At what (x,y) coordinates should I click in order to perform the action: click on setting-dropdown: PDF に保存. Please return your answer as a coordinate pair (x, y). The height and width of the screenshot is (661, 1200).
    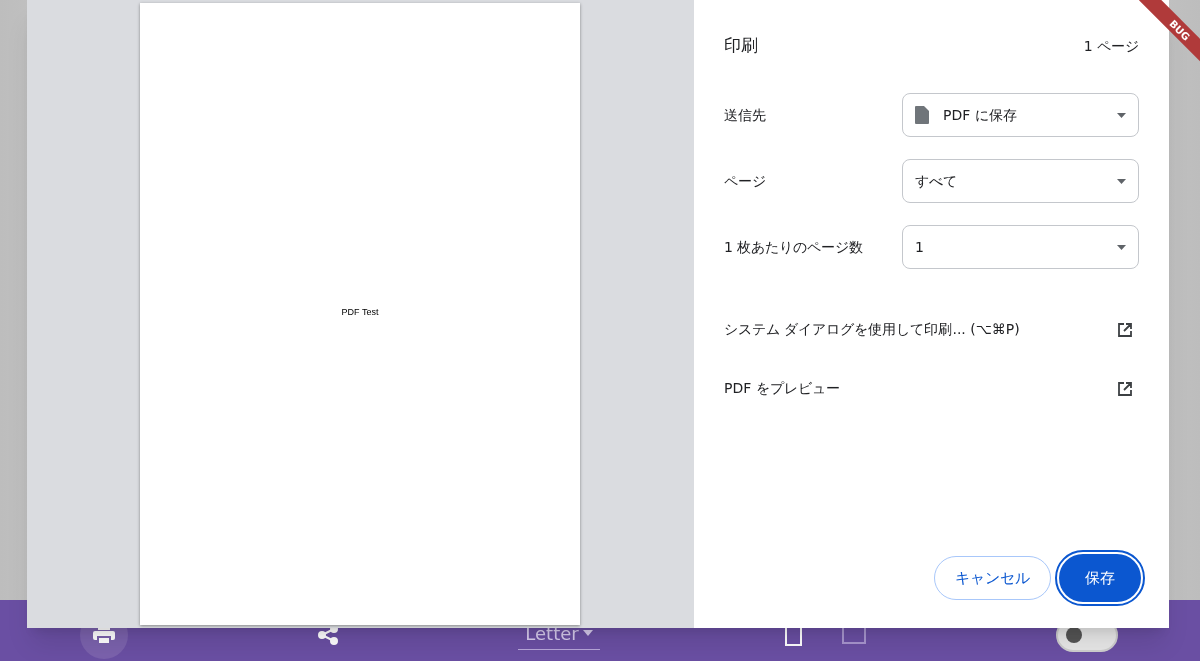
    Looking at the image, I should click on (1020, 115).